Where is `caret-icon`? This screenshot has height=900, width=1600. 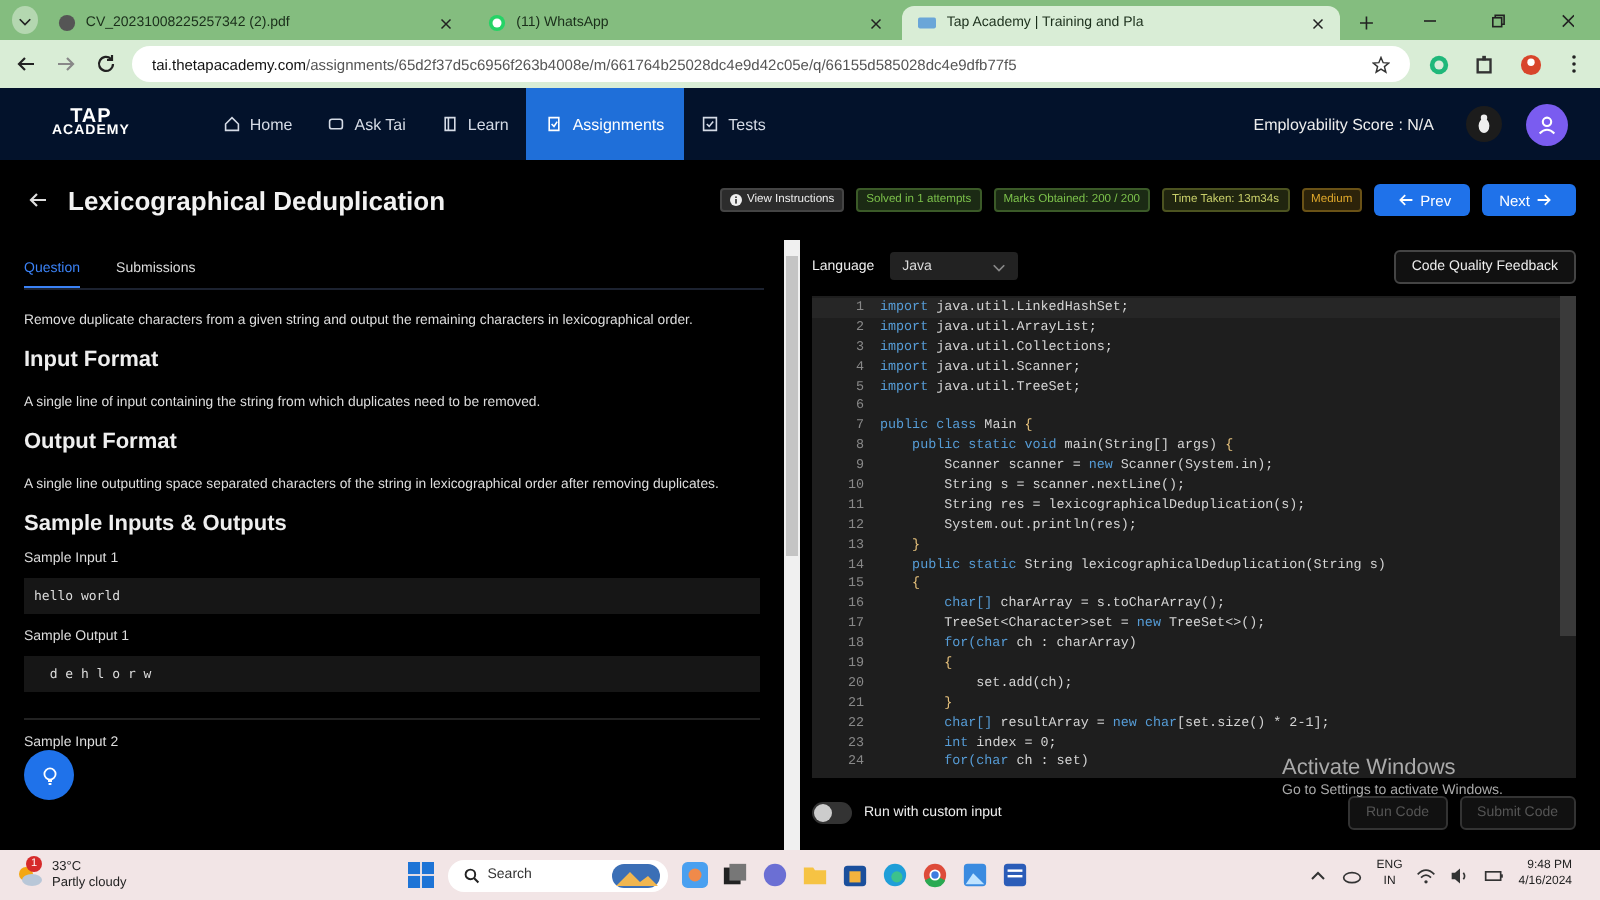 caret-icon is located at coordinates (999, 266).